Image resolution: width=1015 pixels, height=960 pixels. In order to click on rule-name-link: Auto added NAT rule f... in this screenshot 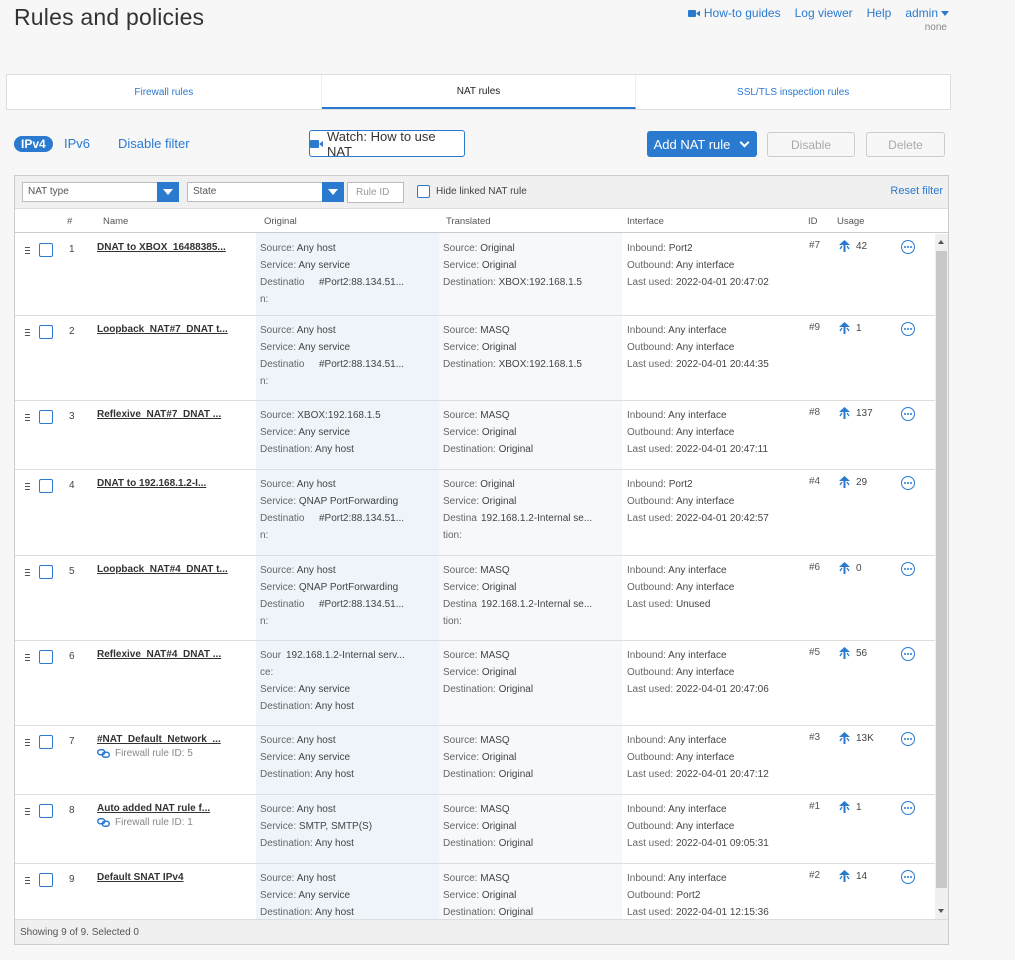, I will do `click(153, 808)`.